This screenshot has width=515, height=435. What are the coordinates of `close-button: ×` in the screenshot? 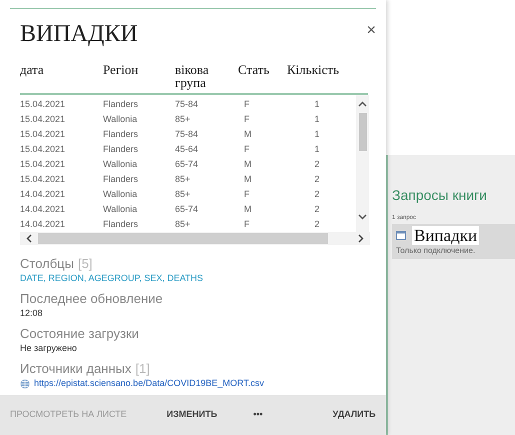 It's located at (371, 31).